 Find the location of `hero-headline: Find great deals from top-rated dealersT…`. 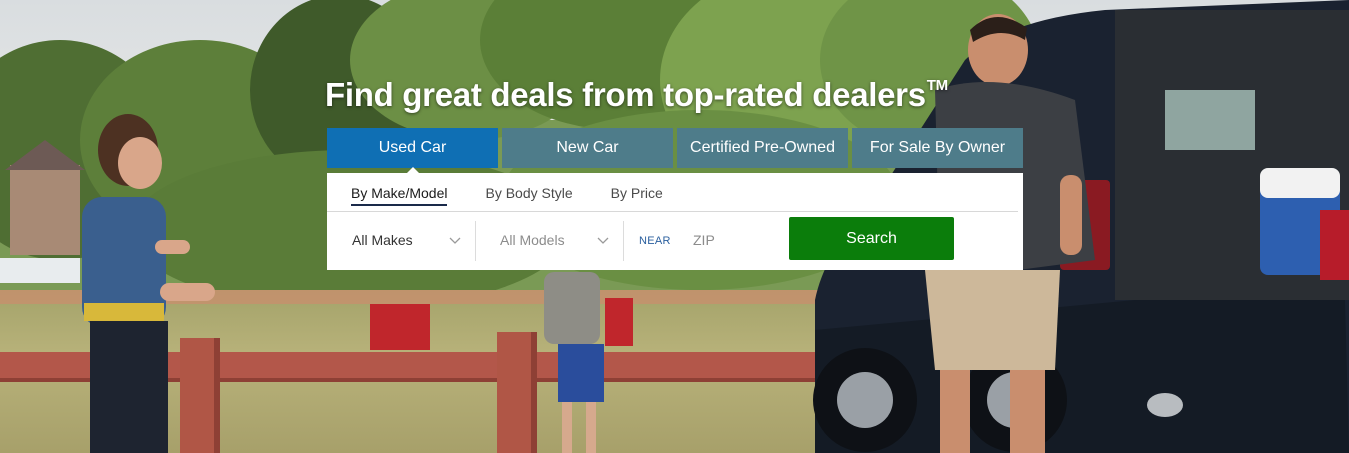

hero-headline: Find great deals from top-rated dealersT… is located at coordinates (636, 95).